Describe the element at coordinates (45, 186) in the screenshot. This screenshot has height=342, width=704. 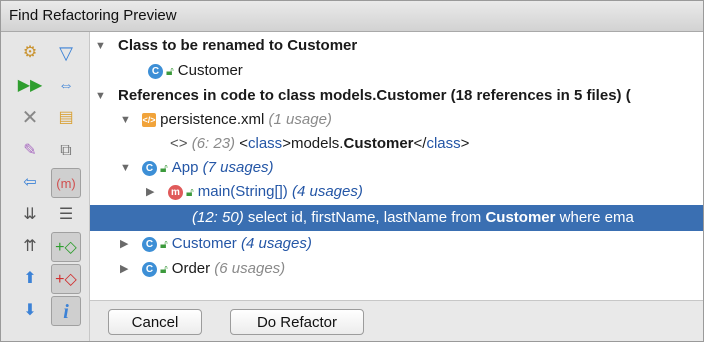
I see `toolbar-sidebar: ⚙ ▶▶ ✕ ✎ ⇦ ⇊ ⇈ ⬆ ⬇ ▽ ⇔ ▤ ⧉ (m) ☰ +◇ +◇ i` at that location.